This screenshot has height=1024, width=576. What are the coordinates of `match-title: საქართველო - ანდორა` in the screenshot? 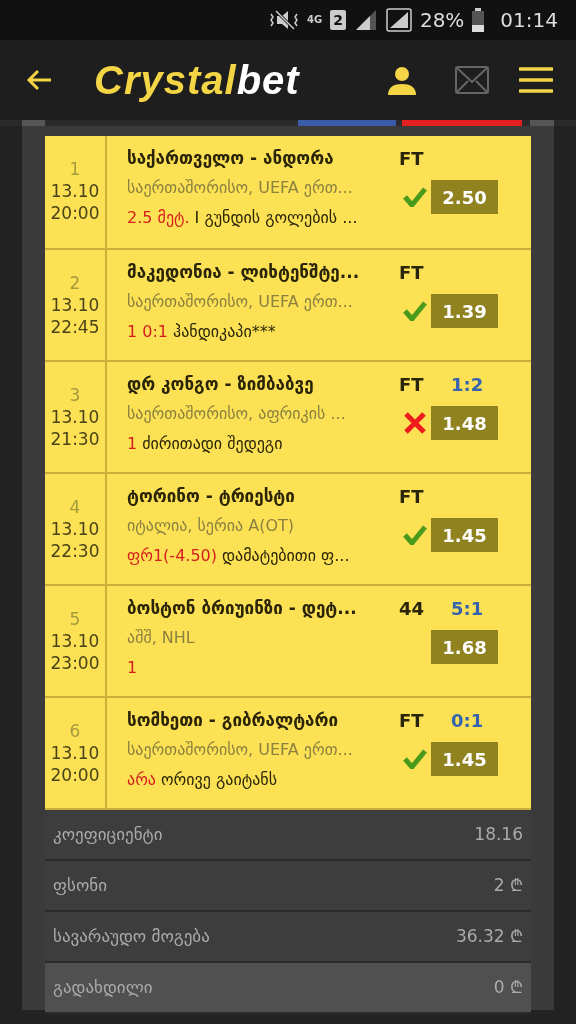 It's located at (231, 158).